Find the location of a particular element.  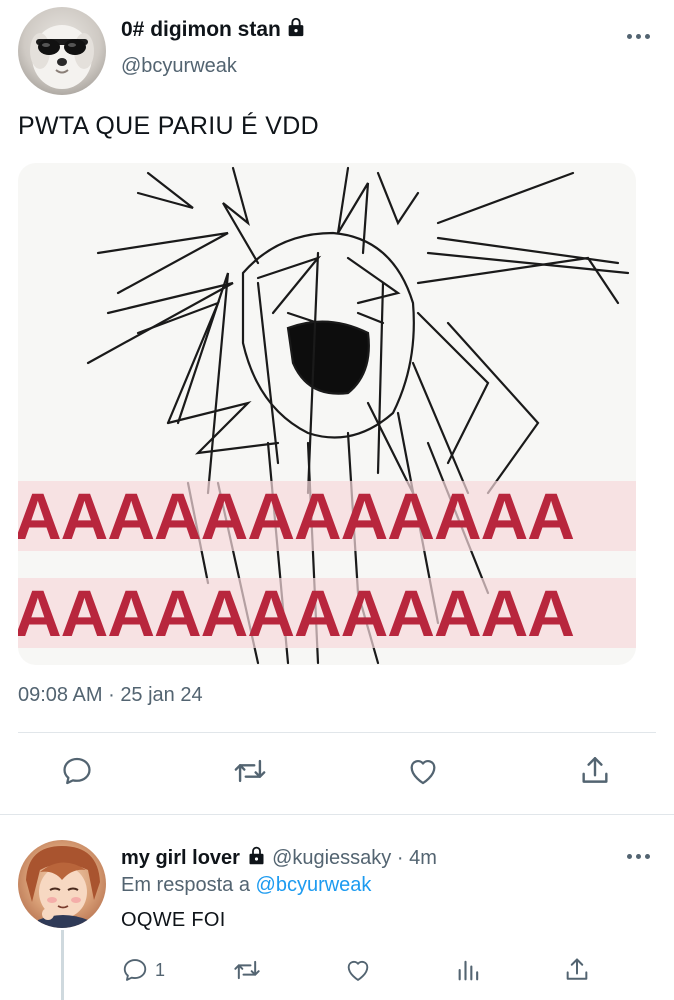

in-reply-to-label: Em resposta a is located at coordinates (185, 885).